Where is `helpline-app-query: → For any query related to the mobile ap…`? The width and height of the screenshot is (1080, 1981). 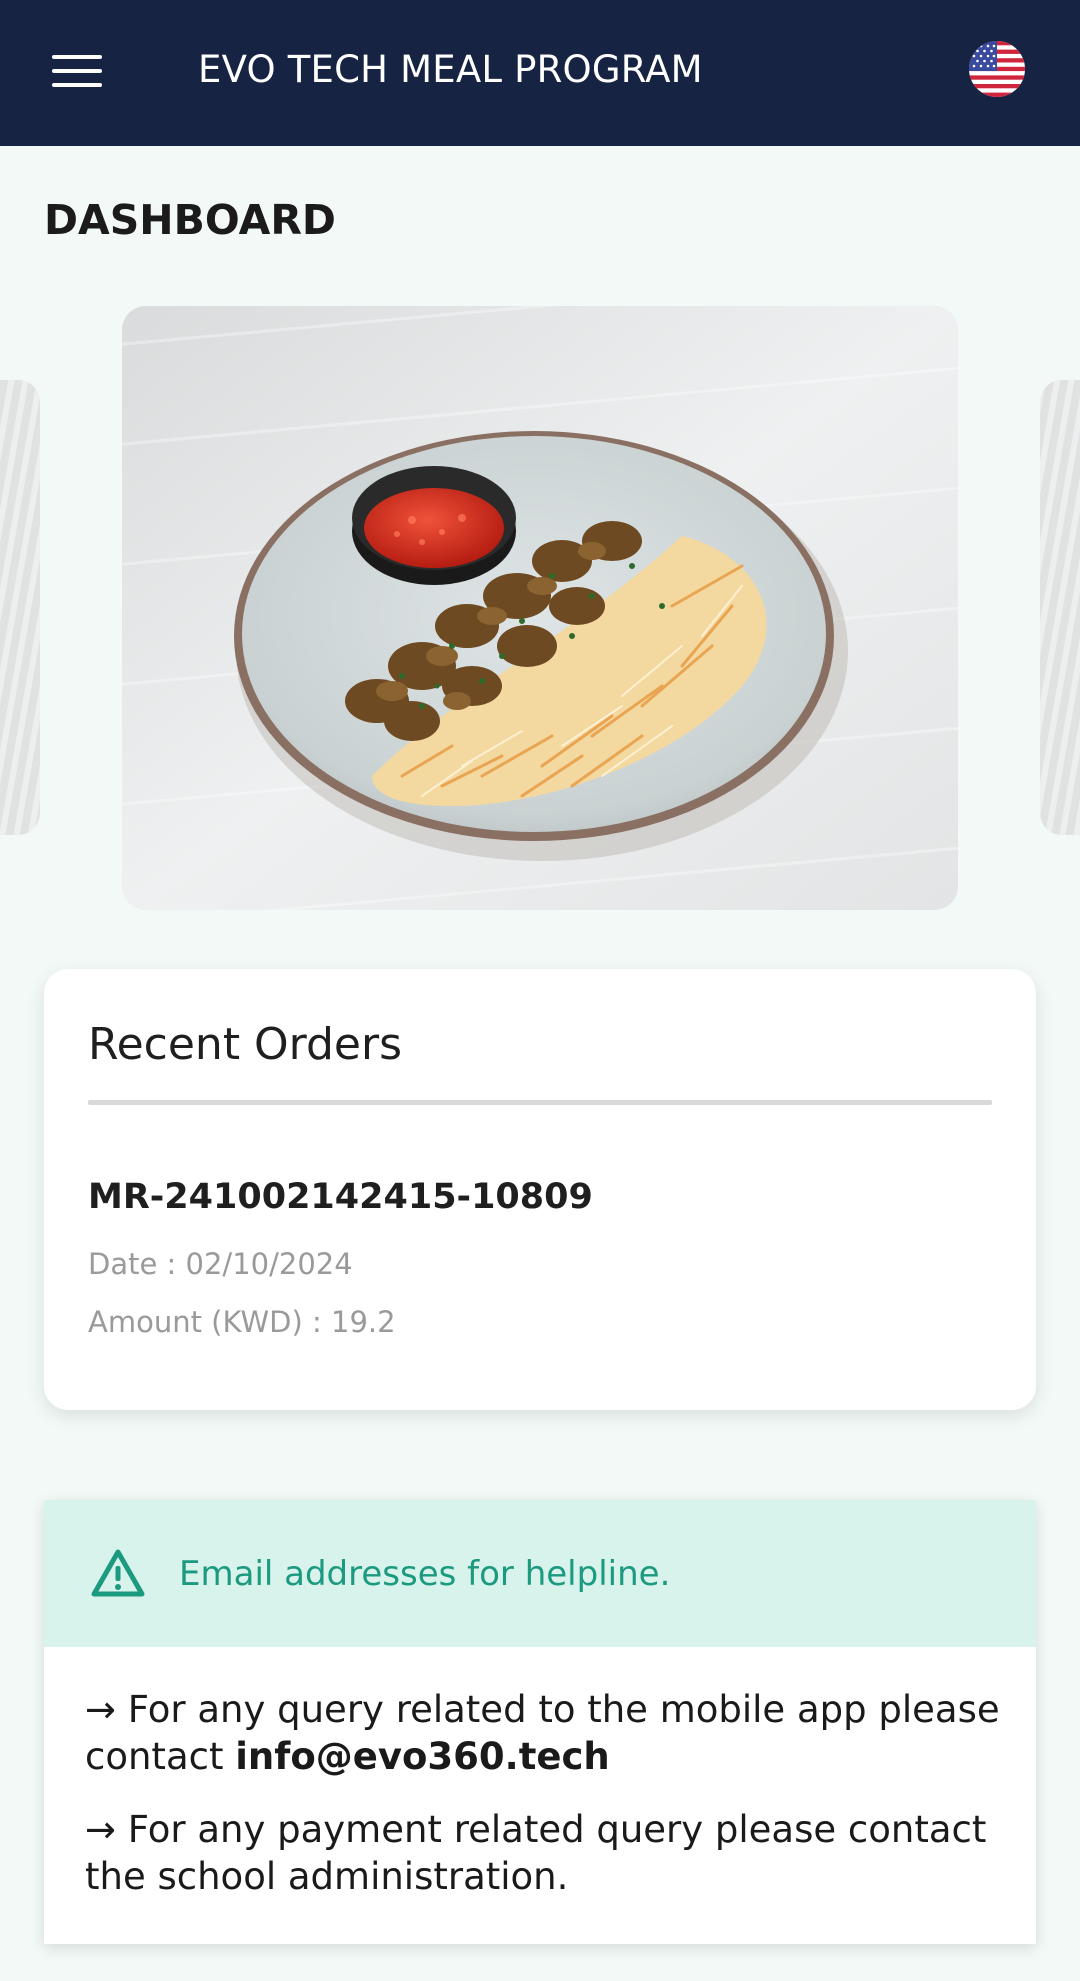 helpline-app-query: → For any query related to the mobile ap… is located at coordinates (545, 1733).